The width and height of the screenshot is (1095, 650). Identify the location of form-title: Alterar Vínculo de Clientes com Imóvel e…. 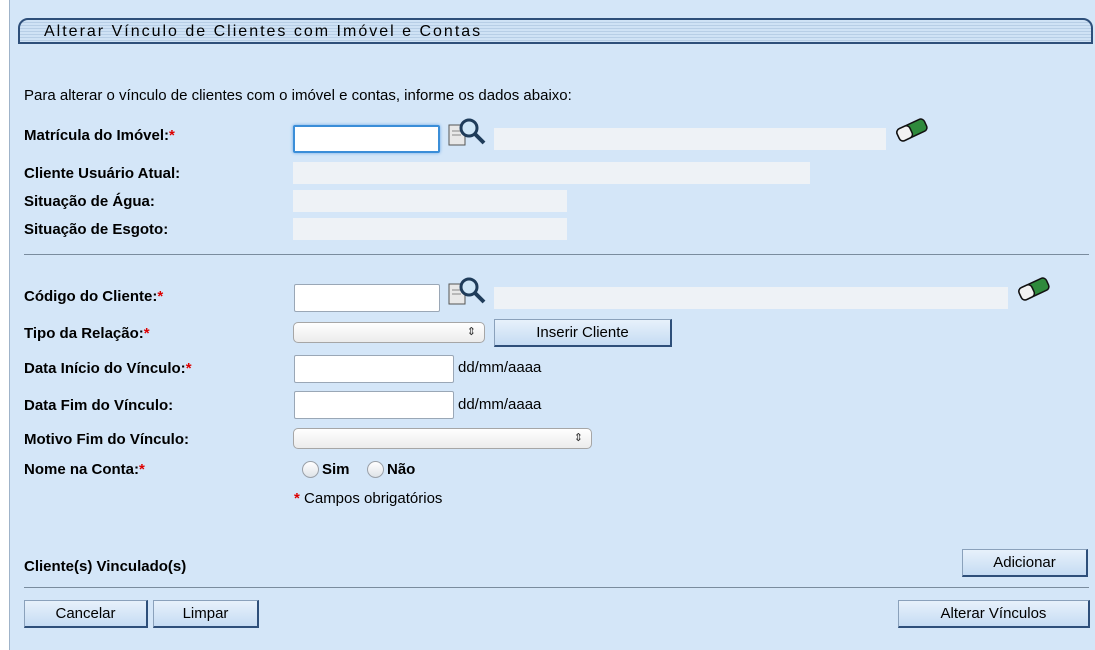
(263, 31).